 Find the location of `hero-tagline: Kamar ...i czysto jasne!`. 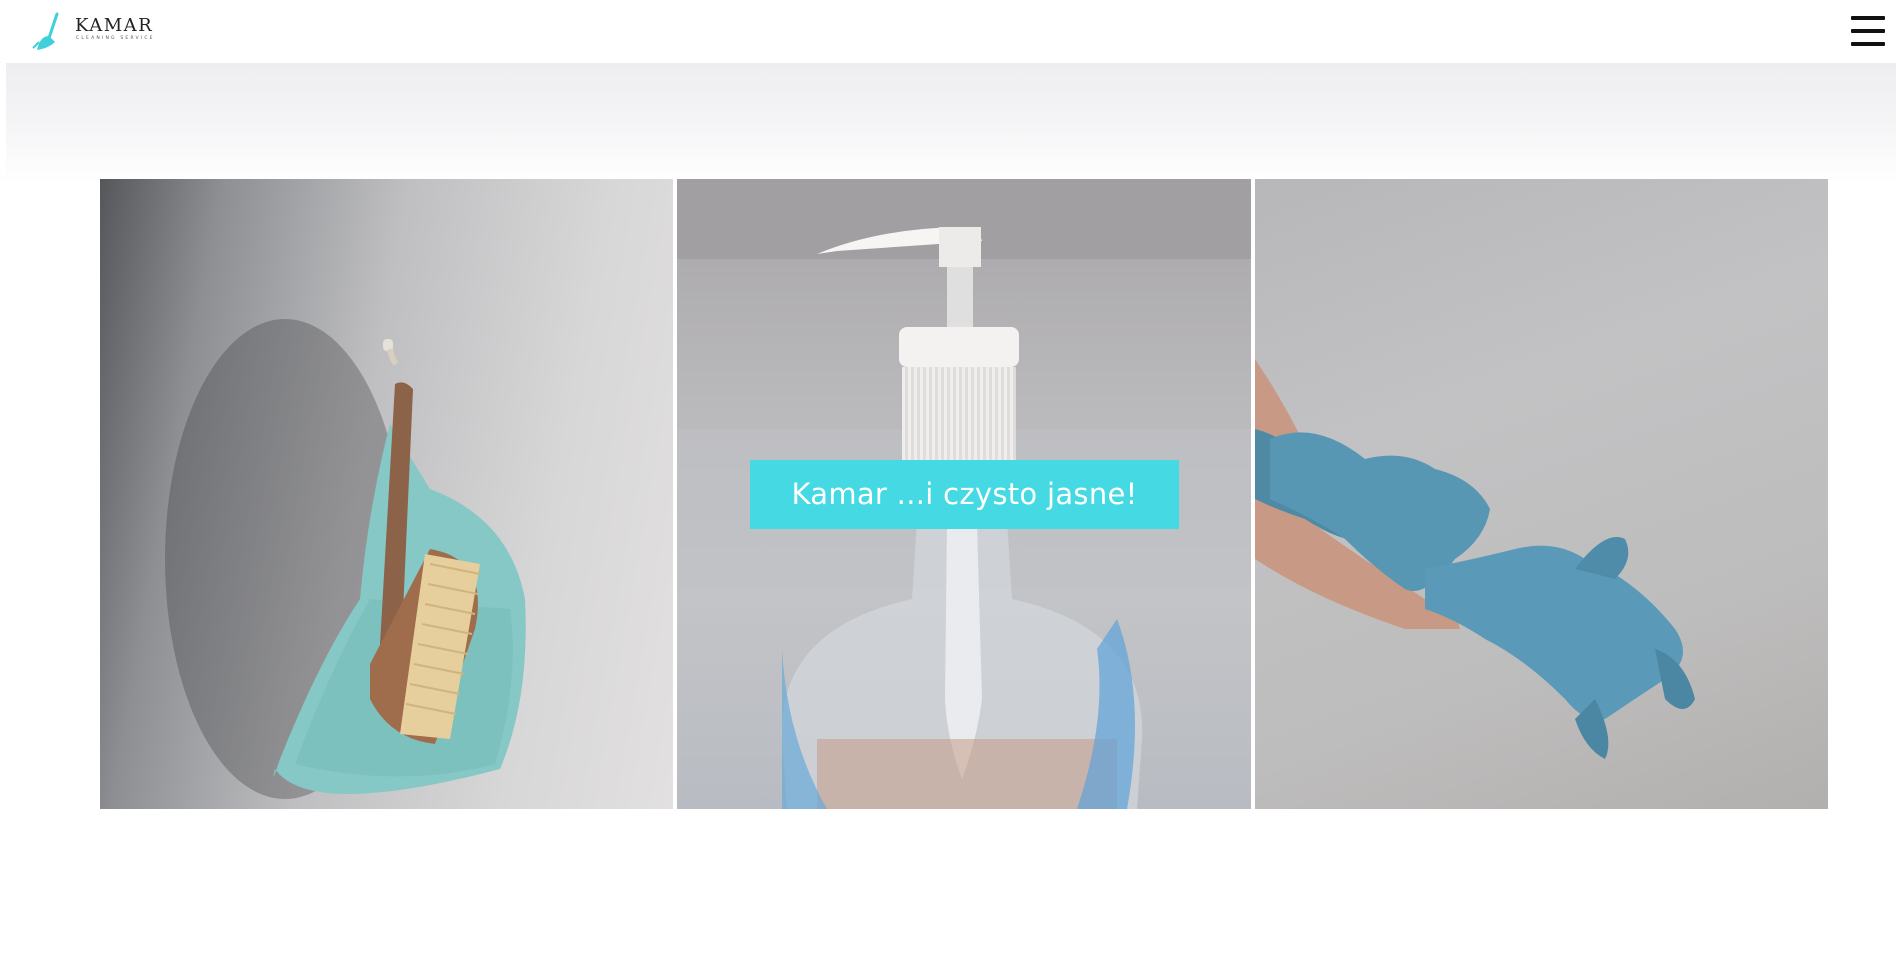

hero-tagline: Kamar ...i czysto jasne! is located at coordinates (964, 494).